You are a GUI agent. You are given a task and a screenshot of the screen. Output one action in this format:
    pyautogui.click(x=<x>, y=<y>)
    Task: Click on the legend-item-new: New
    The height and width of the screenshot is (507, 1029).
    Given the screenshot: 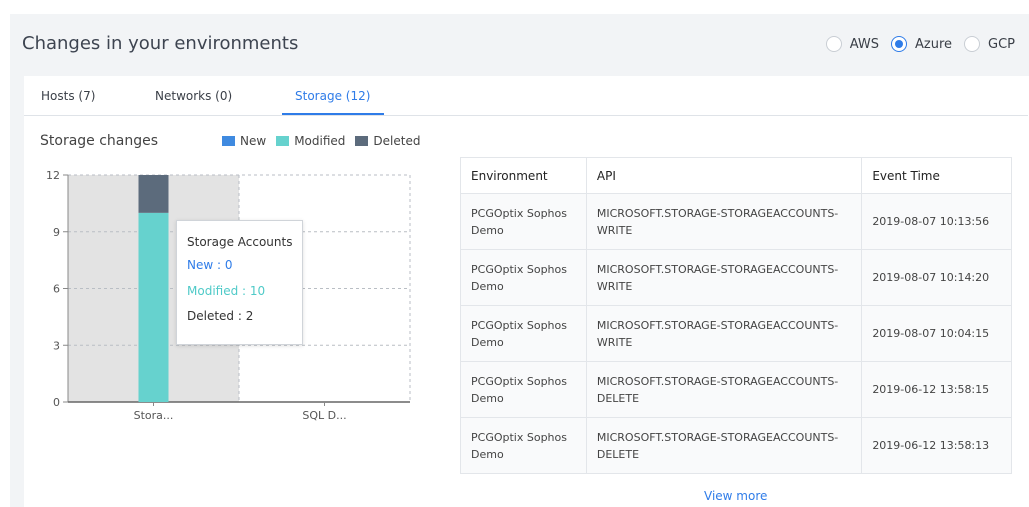 What is the action you would take?
    pyautogui.click(x=244, y=141)
    